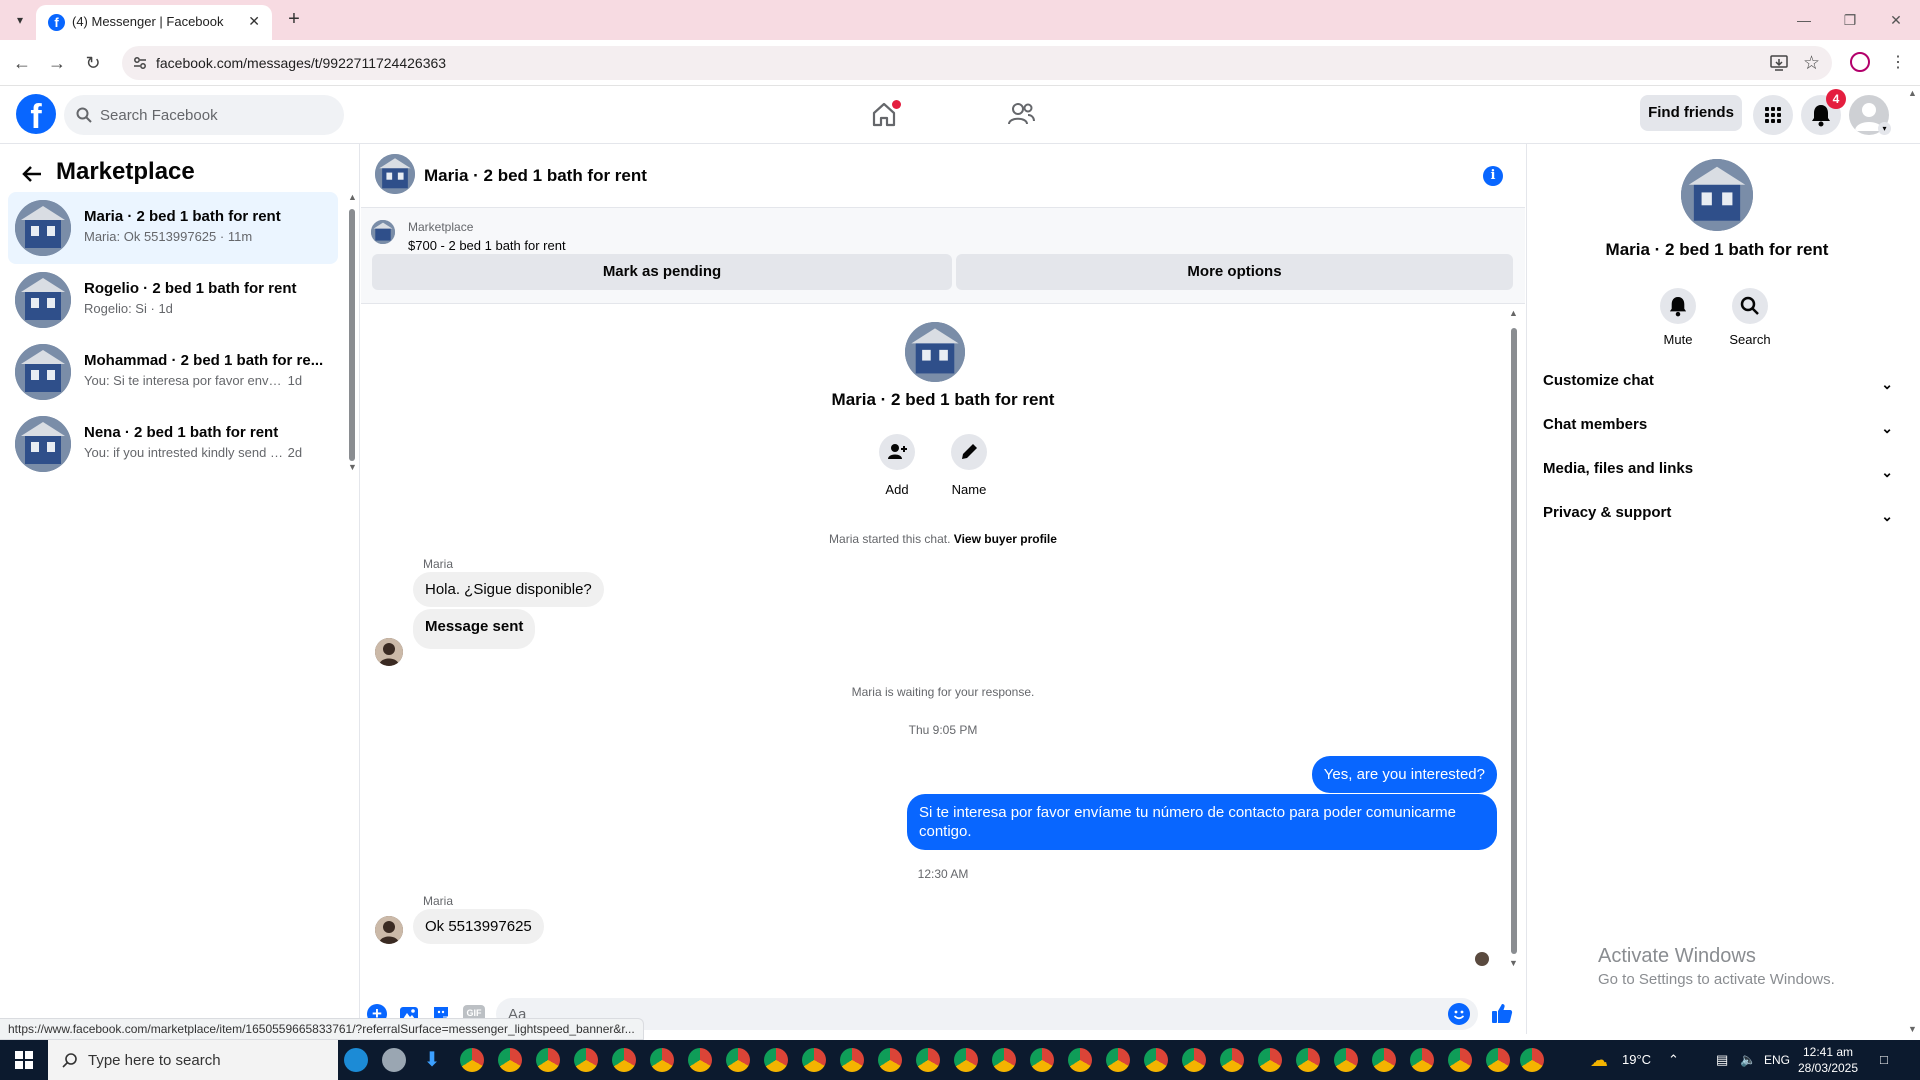  Describe the element at coordinates (1811, 63) in the screenshot. I see `bookmark-star-icon: ☆` at that location.